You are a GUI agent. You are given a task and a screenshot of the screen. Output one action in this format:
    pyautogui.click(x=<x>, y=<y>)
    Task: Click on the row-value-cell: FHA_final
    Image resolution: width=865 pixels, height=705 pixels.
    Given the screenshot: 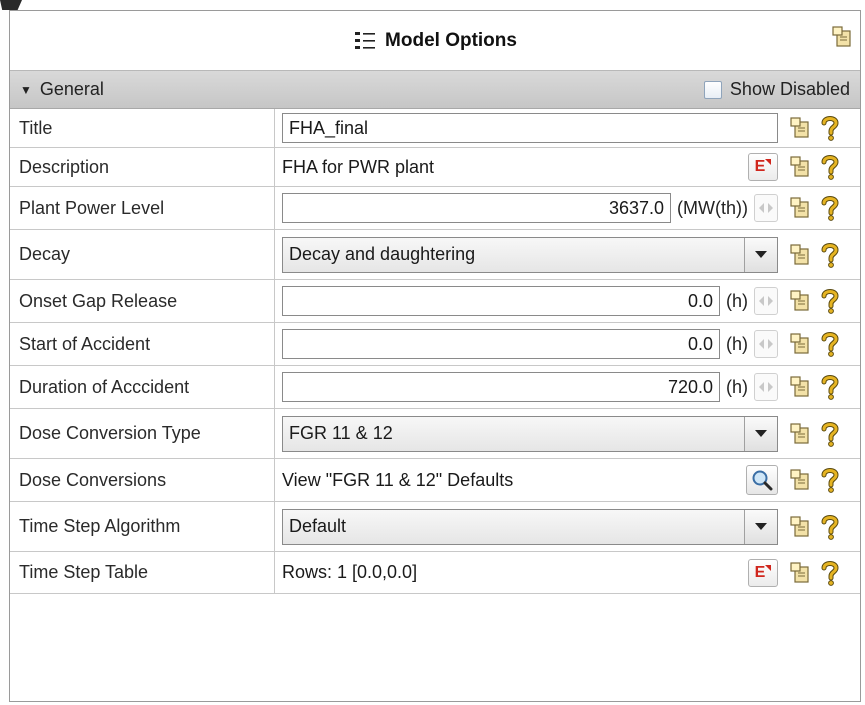 What is the action you would take?
    pyautogui.click(x=529, y=128)
    